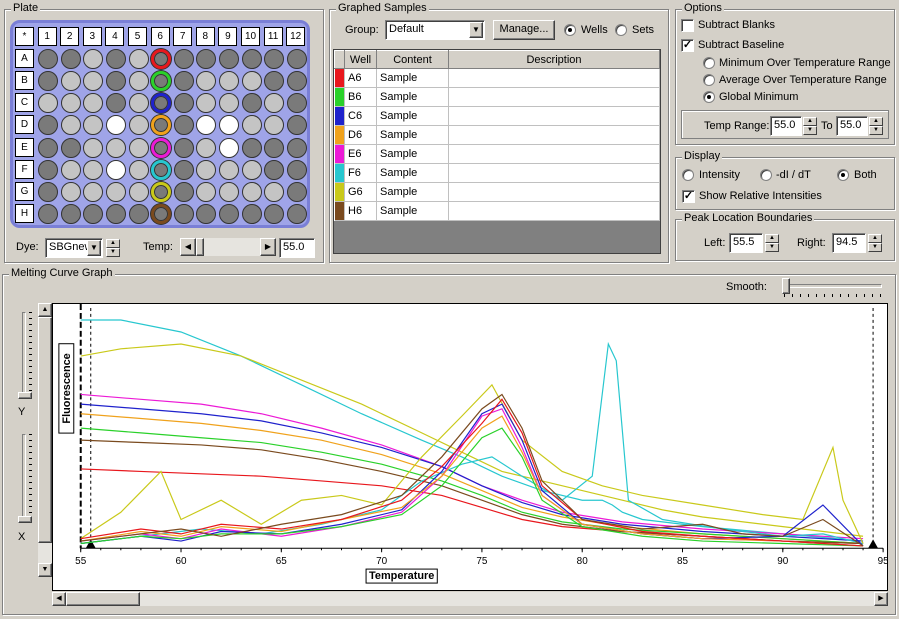  What do you see at coordinates (268, 247) in the screenshot?
I see `temp-slider-right-button: ▶` at bounding box center [268, 247].